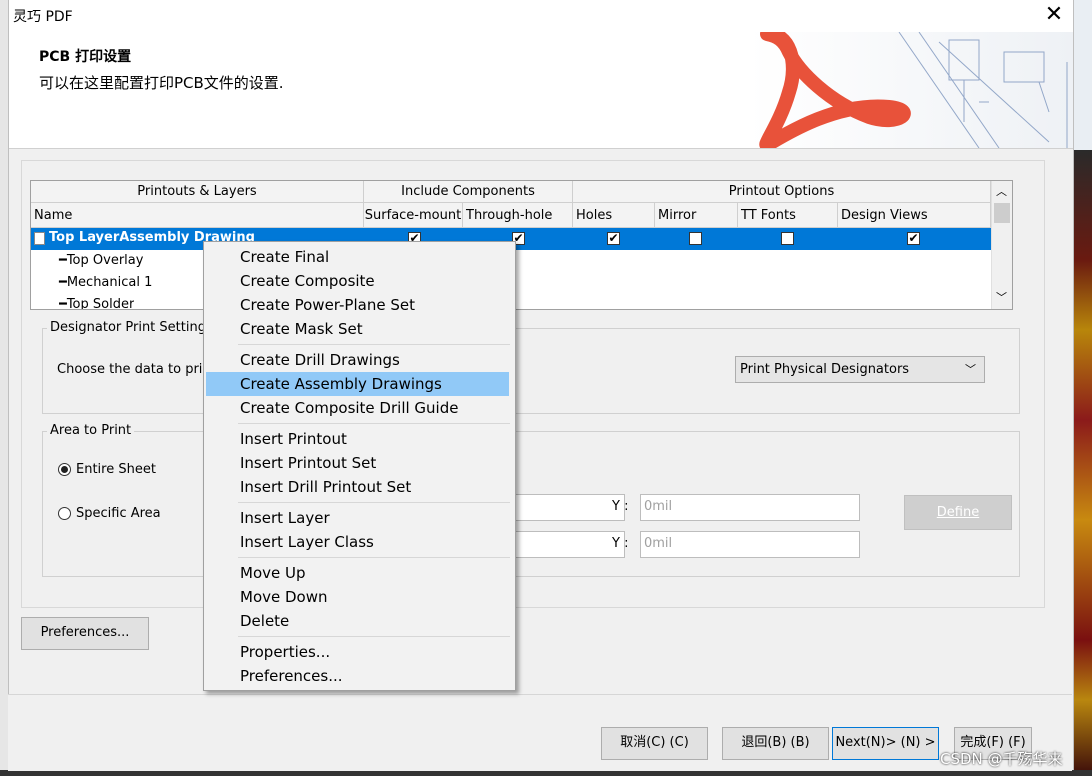 The image size is (1092, 776). I want to click on close-button: ✕, so click(1054, 16).